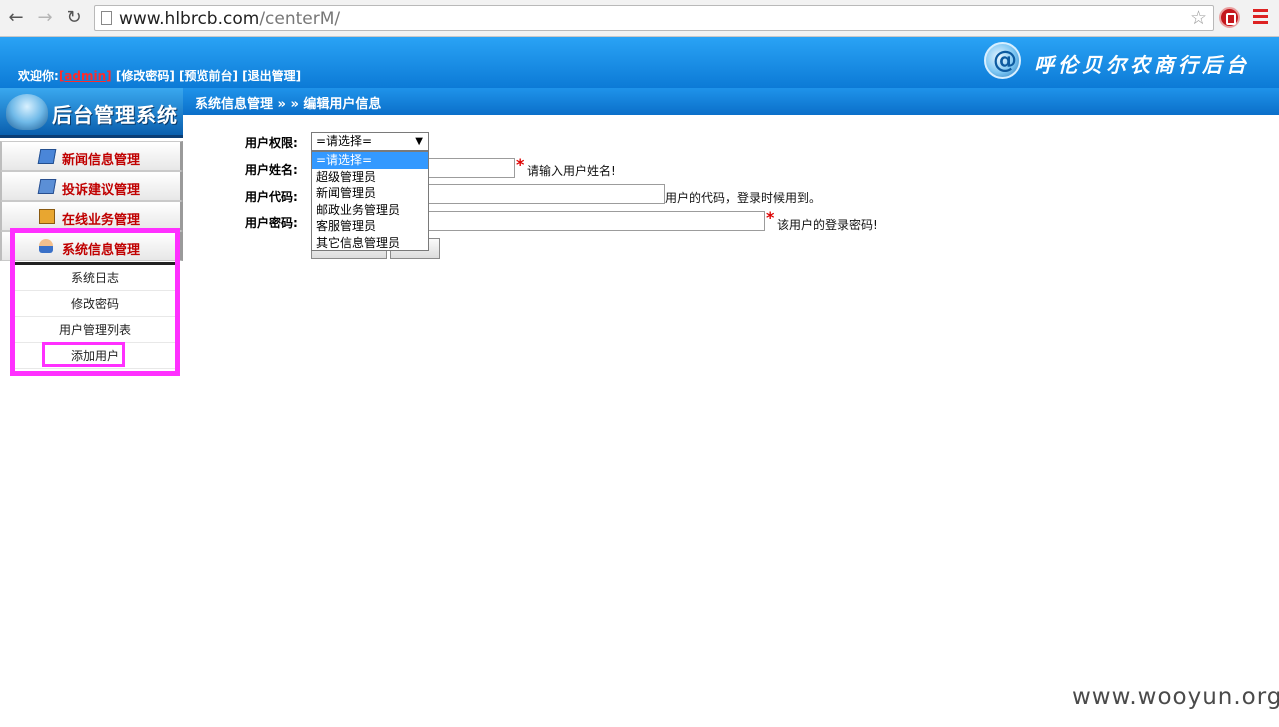  What do you see at coordinates (731, 101) in the screenshot?
I see `breadcrumb-bar: 系统信息管理 » » 编辑用户信息` at bounding box center [731, 101].